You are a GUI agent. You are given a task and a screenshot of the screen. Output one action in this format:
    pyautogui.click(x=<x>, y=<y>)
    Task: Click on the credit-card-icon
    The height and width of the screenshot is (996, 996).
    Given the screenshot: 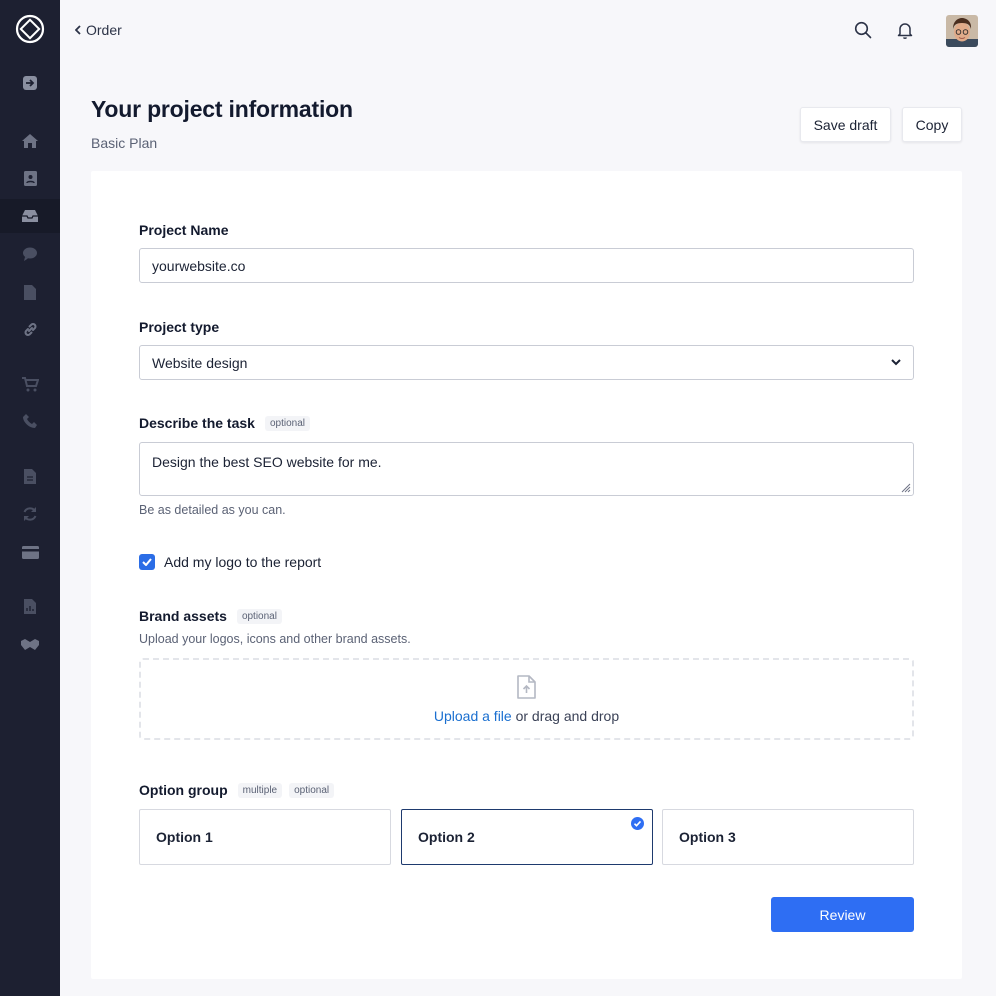 What is the action you would take?
    pyautogui.click(x=30, y=552)
    